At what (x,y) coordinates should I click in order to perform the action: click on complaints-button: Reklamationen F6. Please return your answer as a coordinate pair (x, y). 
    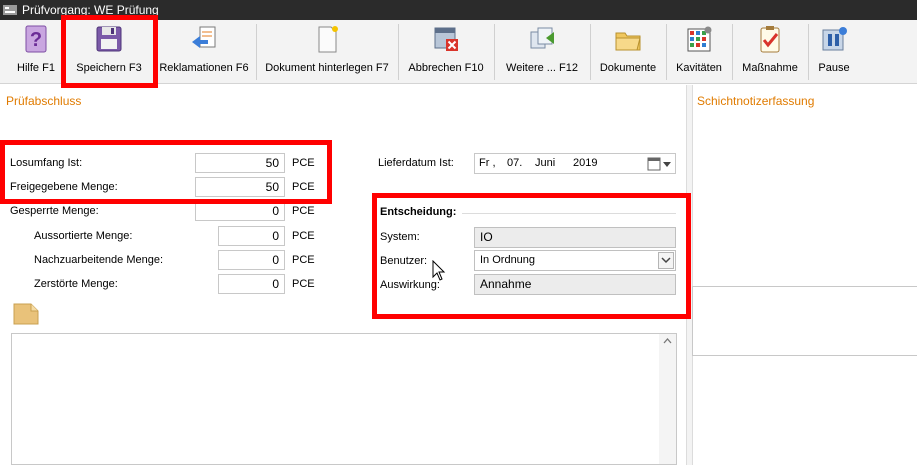
    Looking at the image, I should click on (204, 52).